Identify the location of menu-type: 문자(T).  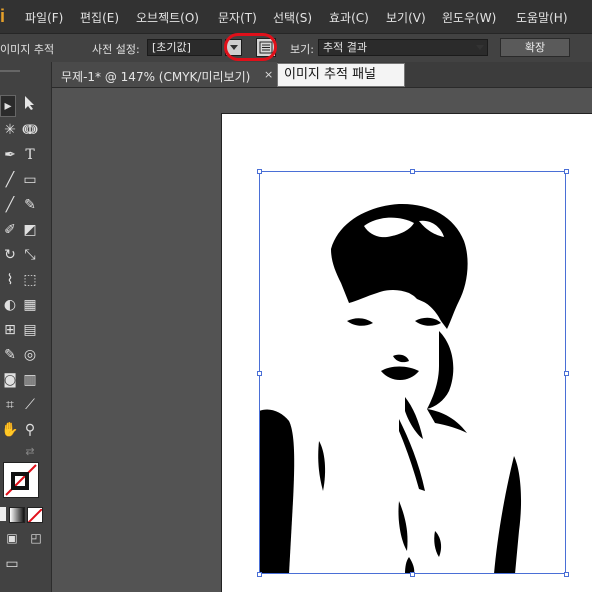
(237, 17).